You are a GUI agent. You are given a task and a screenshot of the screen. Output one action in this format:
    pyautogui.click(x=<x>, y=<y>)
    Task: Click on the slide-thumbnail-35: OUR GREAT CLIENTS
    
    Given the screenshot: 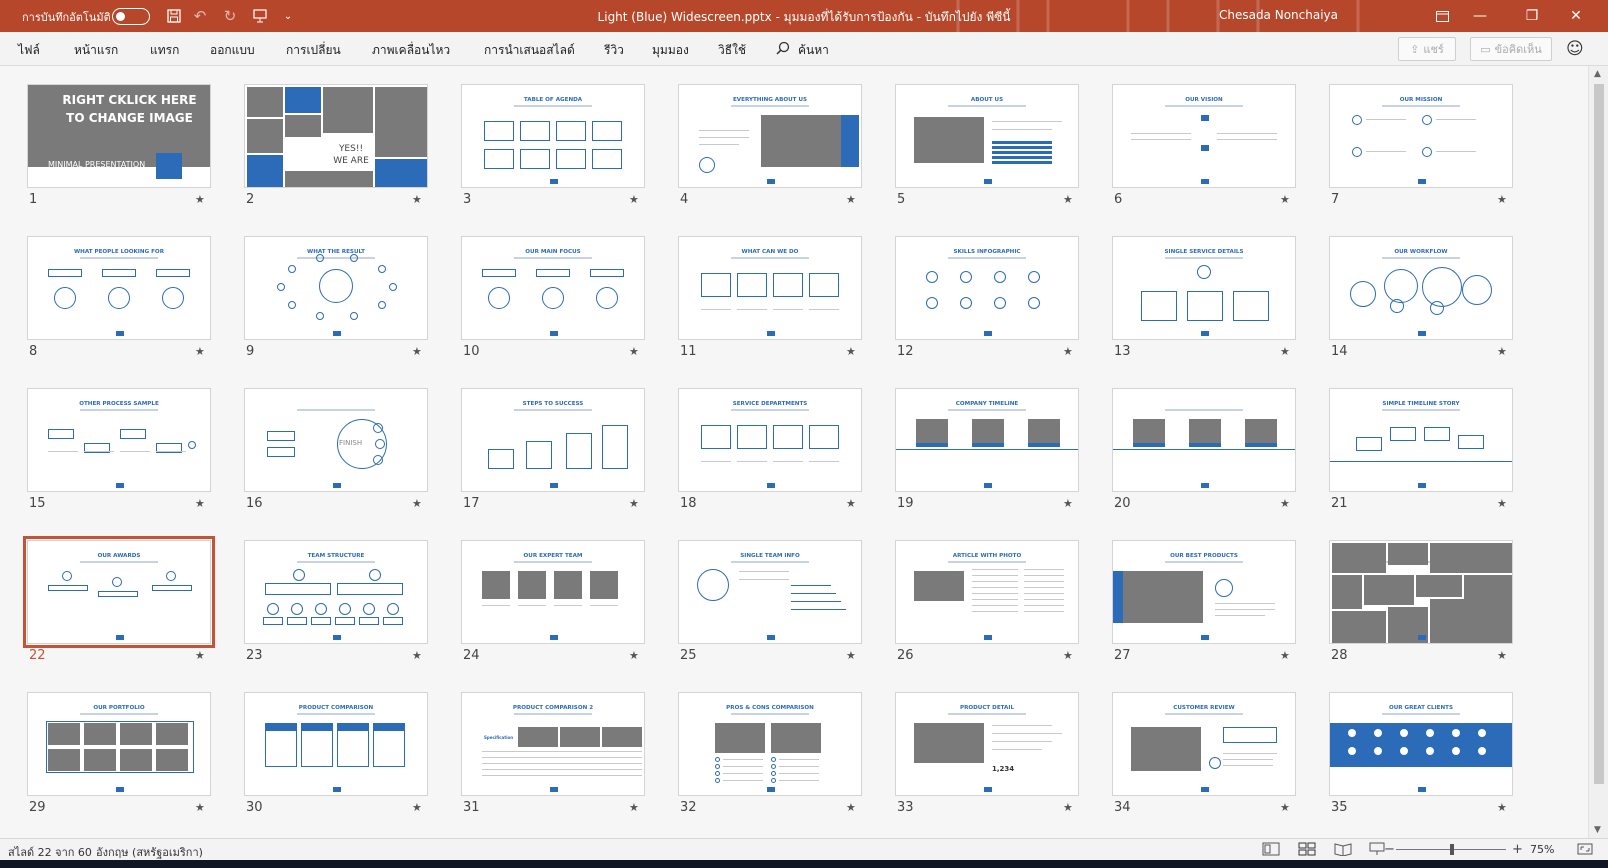 What is the action you would take?
    pyautogui.click(x=1421, y=744)
    